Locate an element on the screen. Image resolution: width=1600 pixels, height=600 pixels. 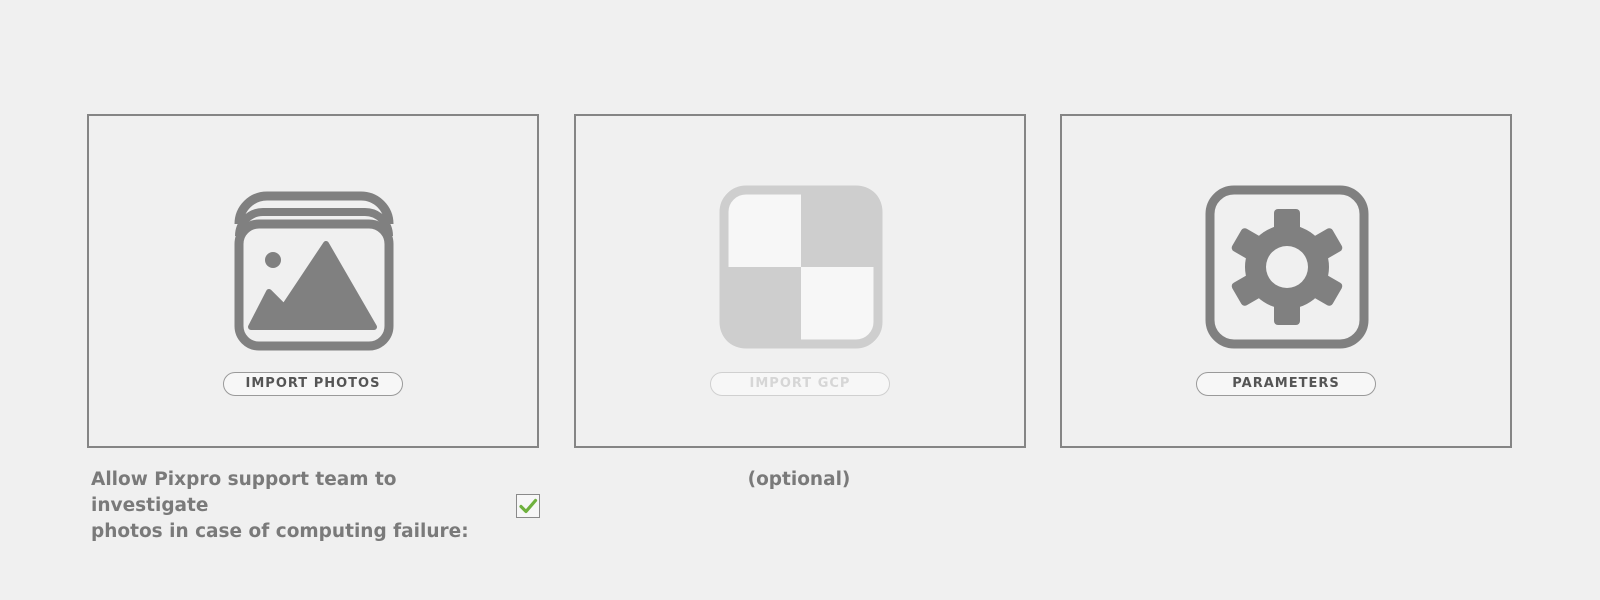
import-gcp-button: IMPORT GCP is located at coordinates (800, 384).